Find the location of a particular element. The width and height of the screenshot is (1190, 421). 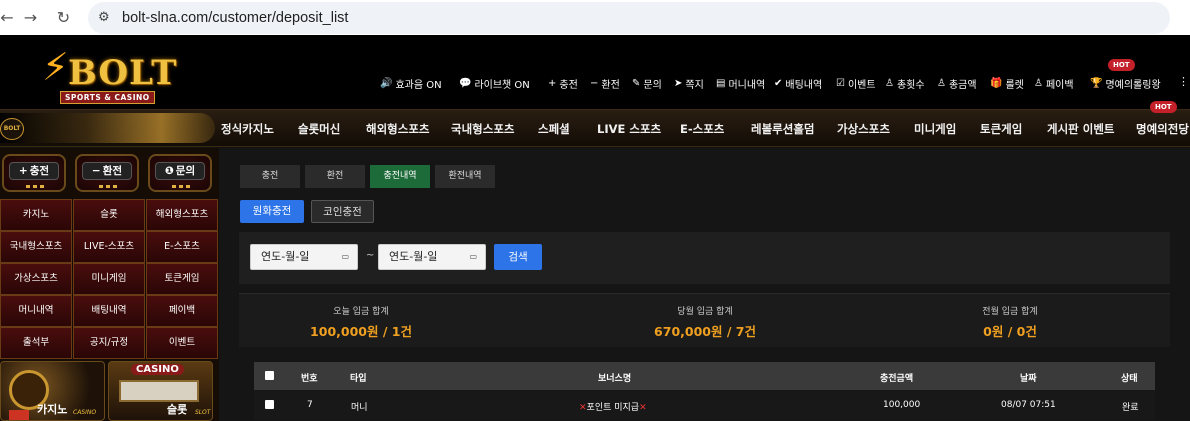

end-date-value: 연도-월-일 is located at coordinates (413, 256).